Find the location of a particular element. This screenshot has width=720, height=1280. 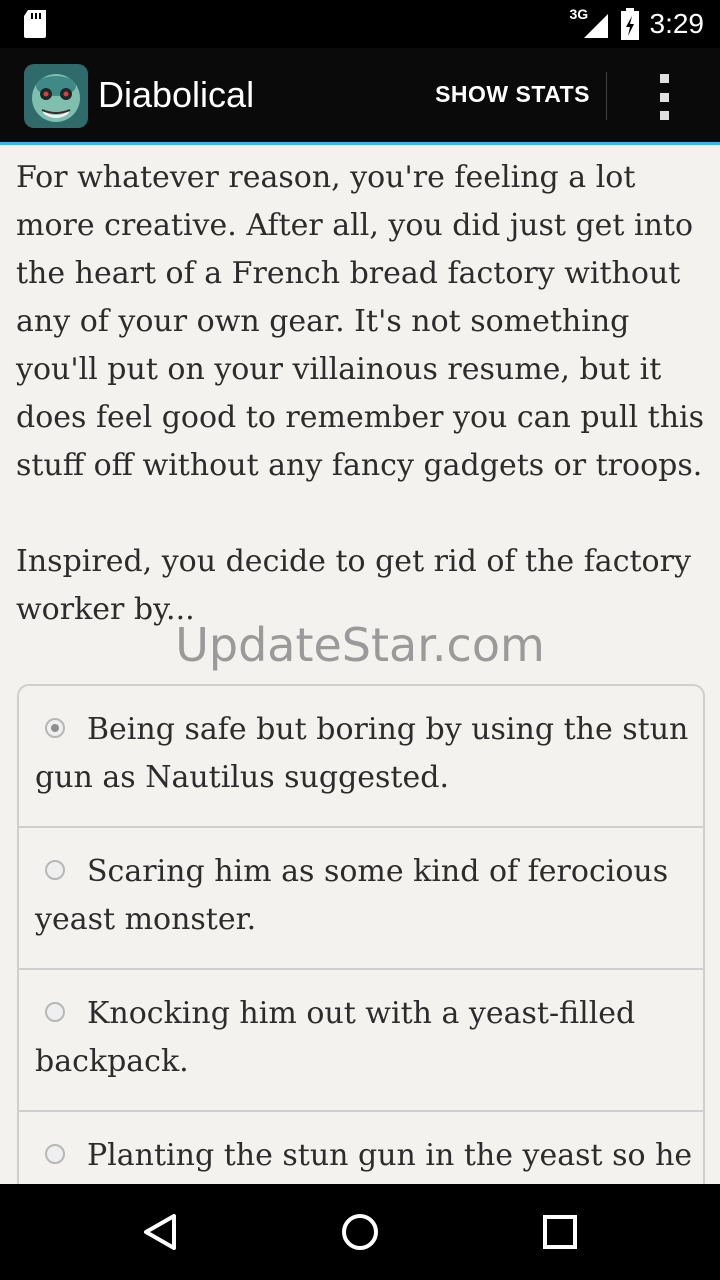

home-icon is located at coordinates (360, 1232).